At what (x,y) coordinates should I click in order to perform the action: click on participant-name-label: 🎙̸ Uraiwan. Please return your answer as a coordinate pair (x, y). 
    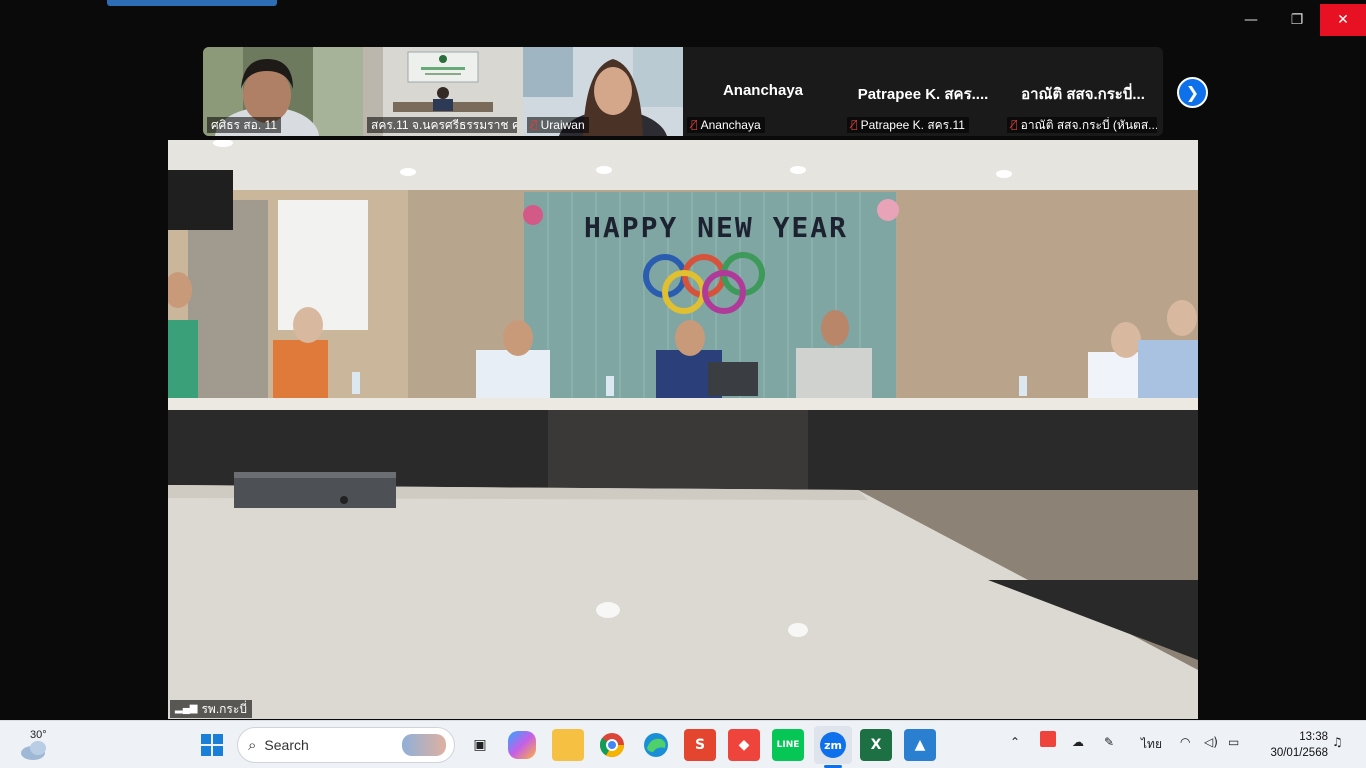
    Looking at the image, I should click on (558, 125).